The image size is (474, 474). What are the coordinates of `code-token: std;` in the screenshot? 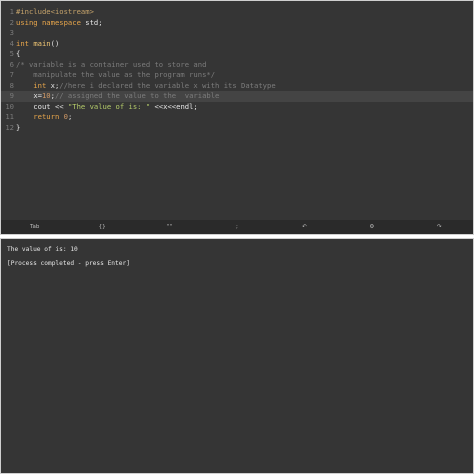 It's located at (94, 22).